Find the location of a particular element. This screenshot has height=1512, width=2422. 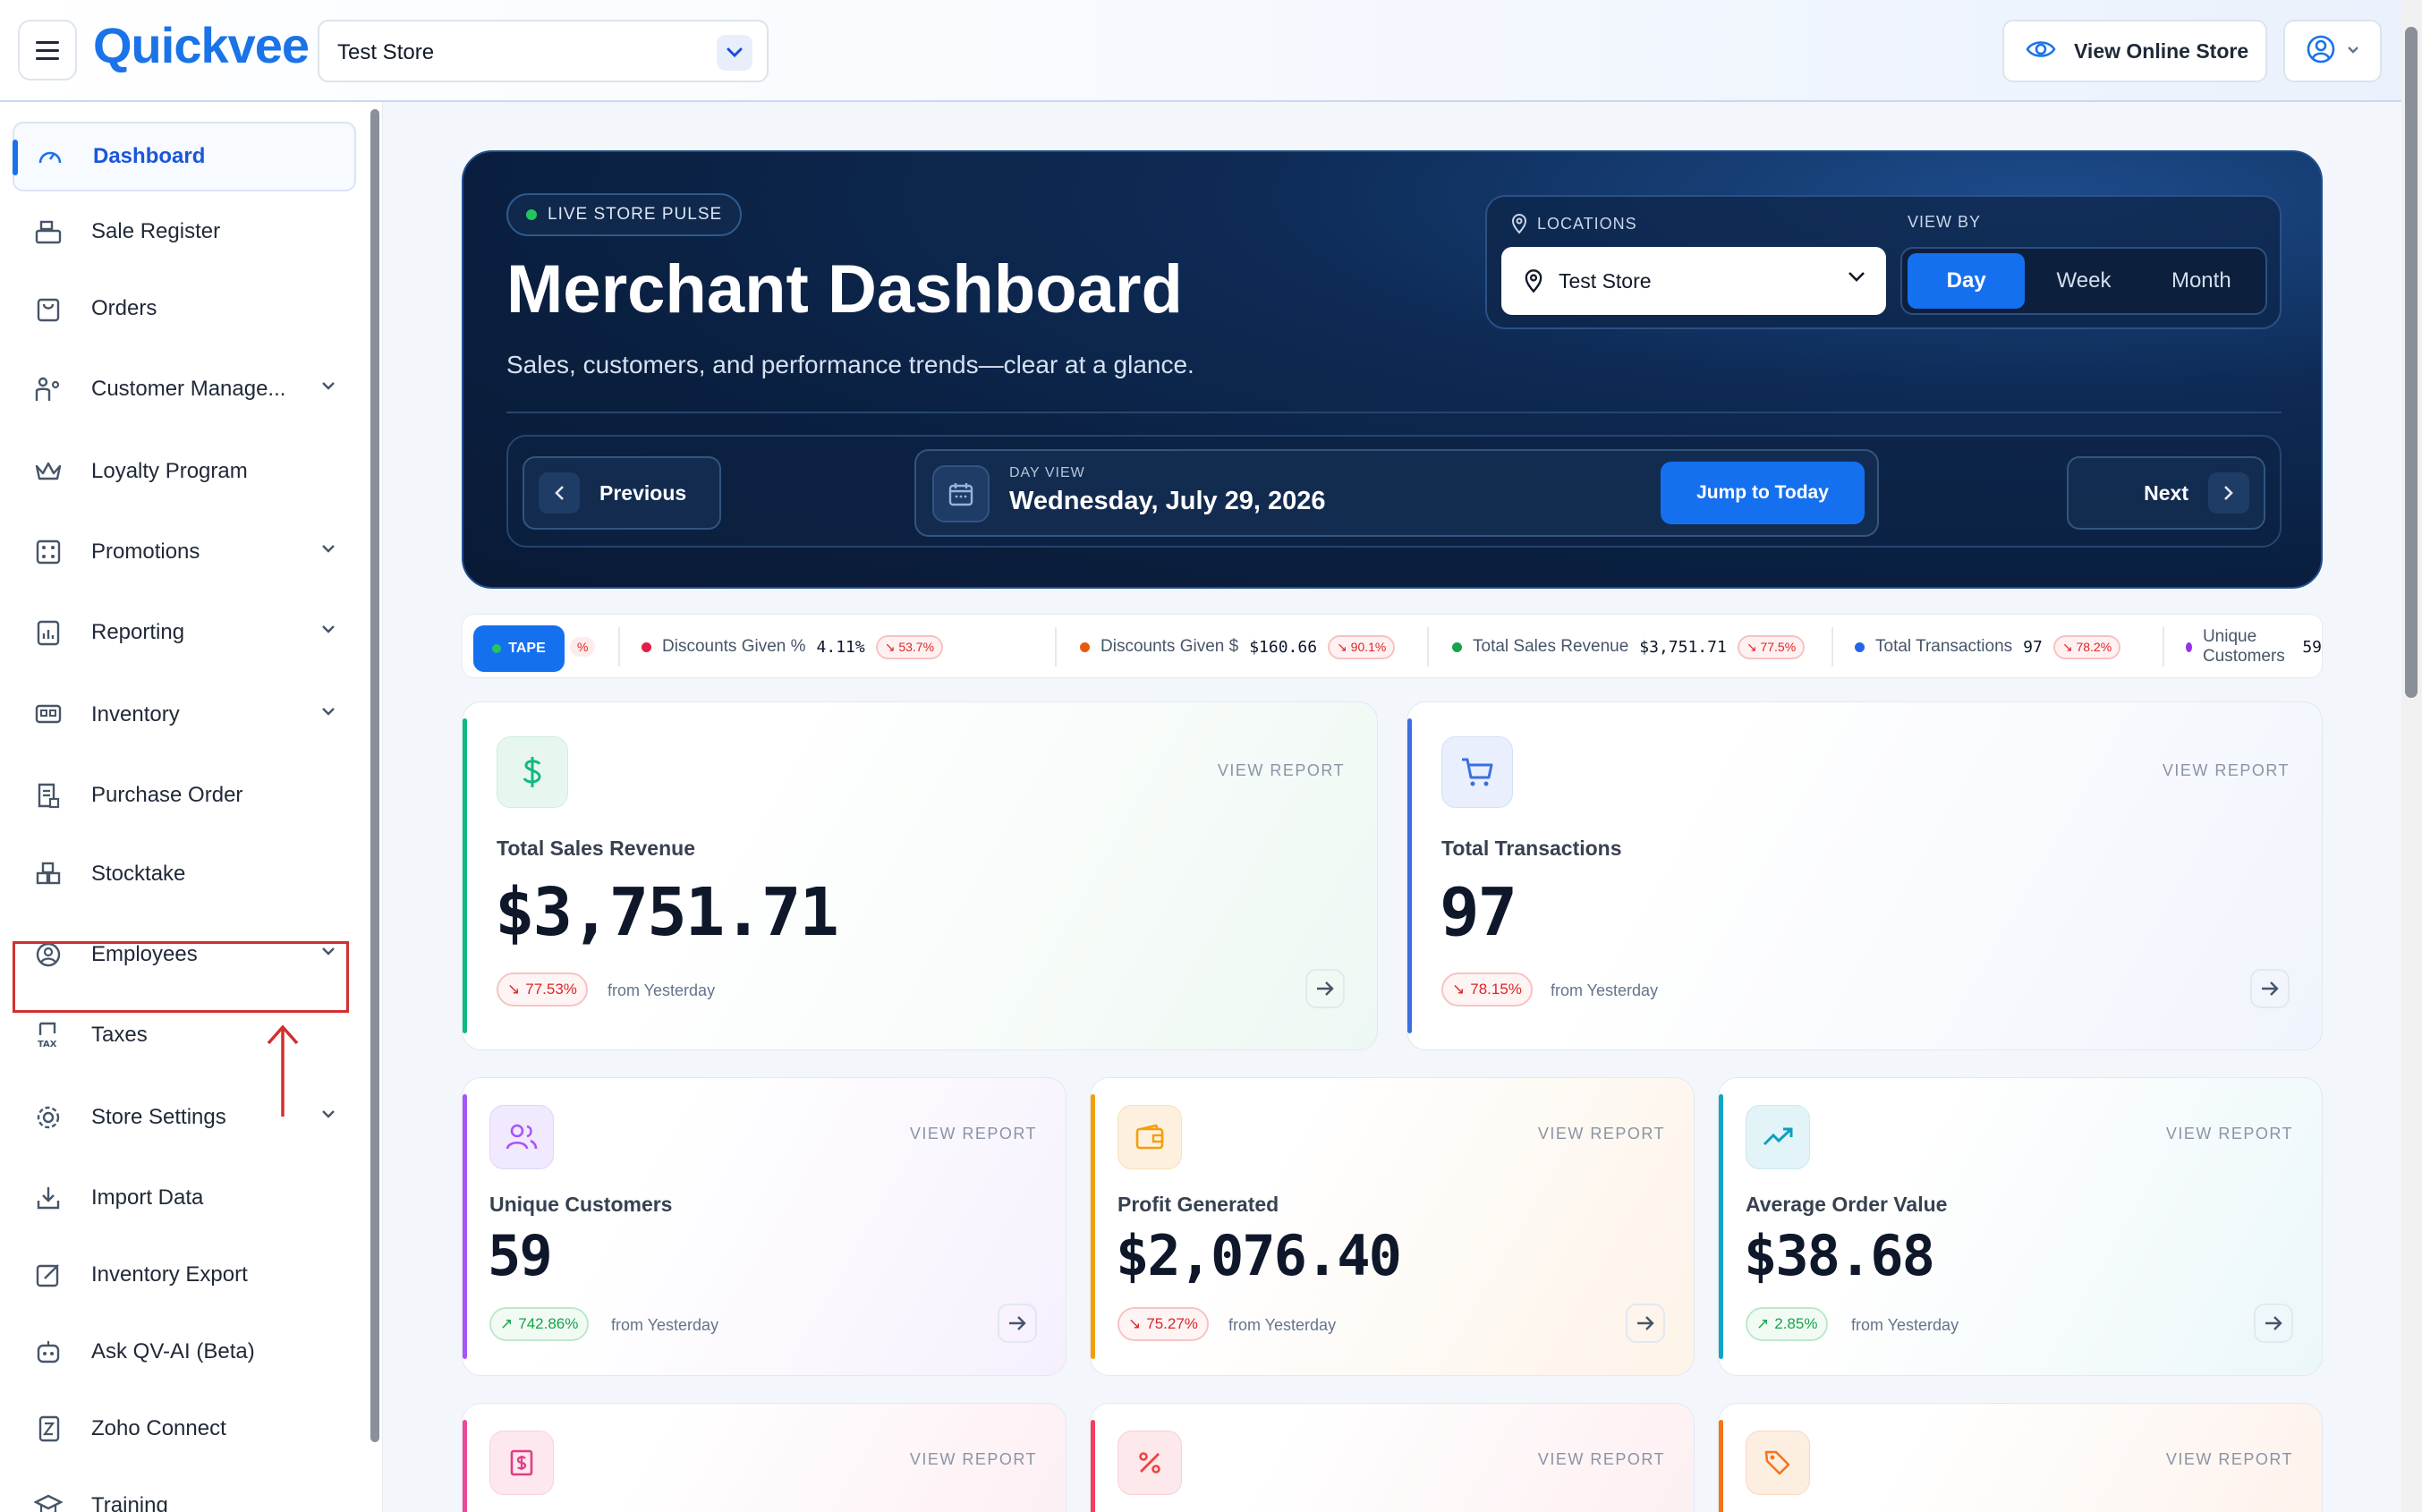

sidebar-item-purchase-order: Purchase Order is located at coordinates (184, 795).